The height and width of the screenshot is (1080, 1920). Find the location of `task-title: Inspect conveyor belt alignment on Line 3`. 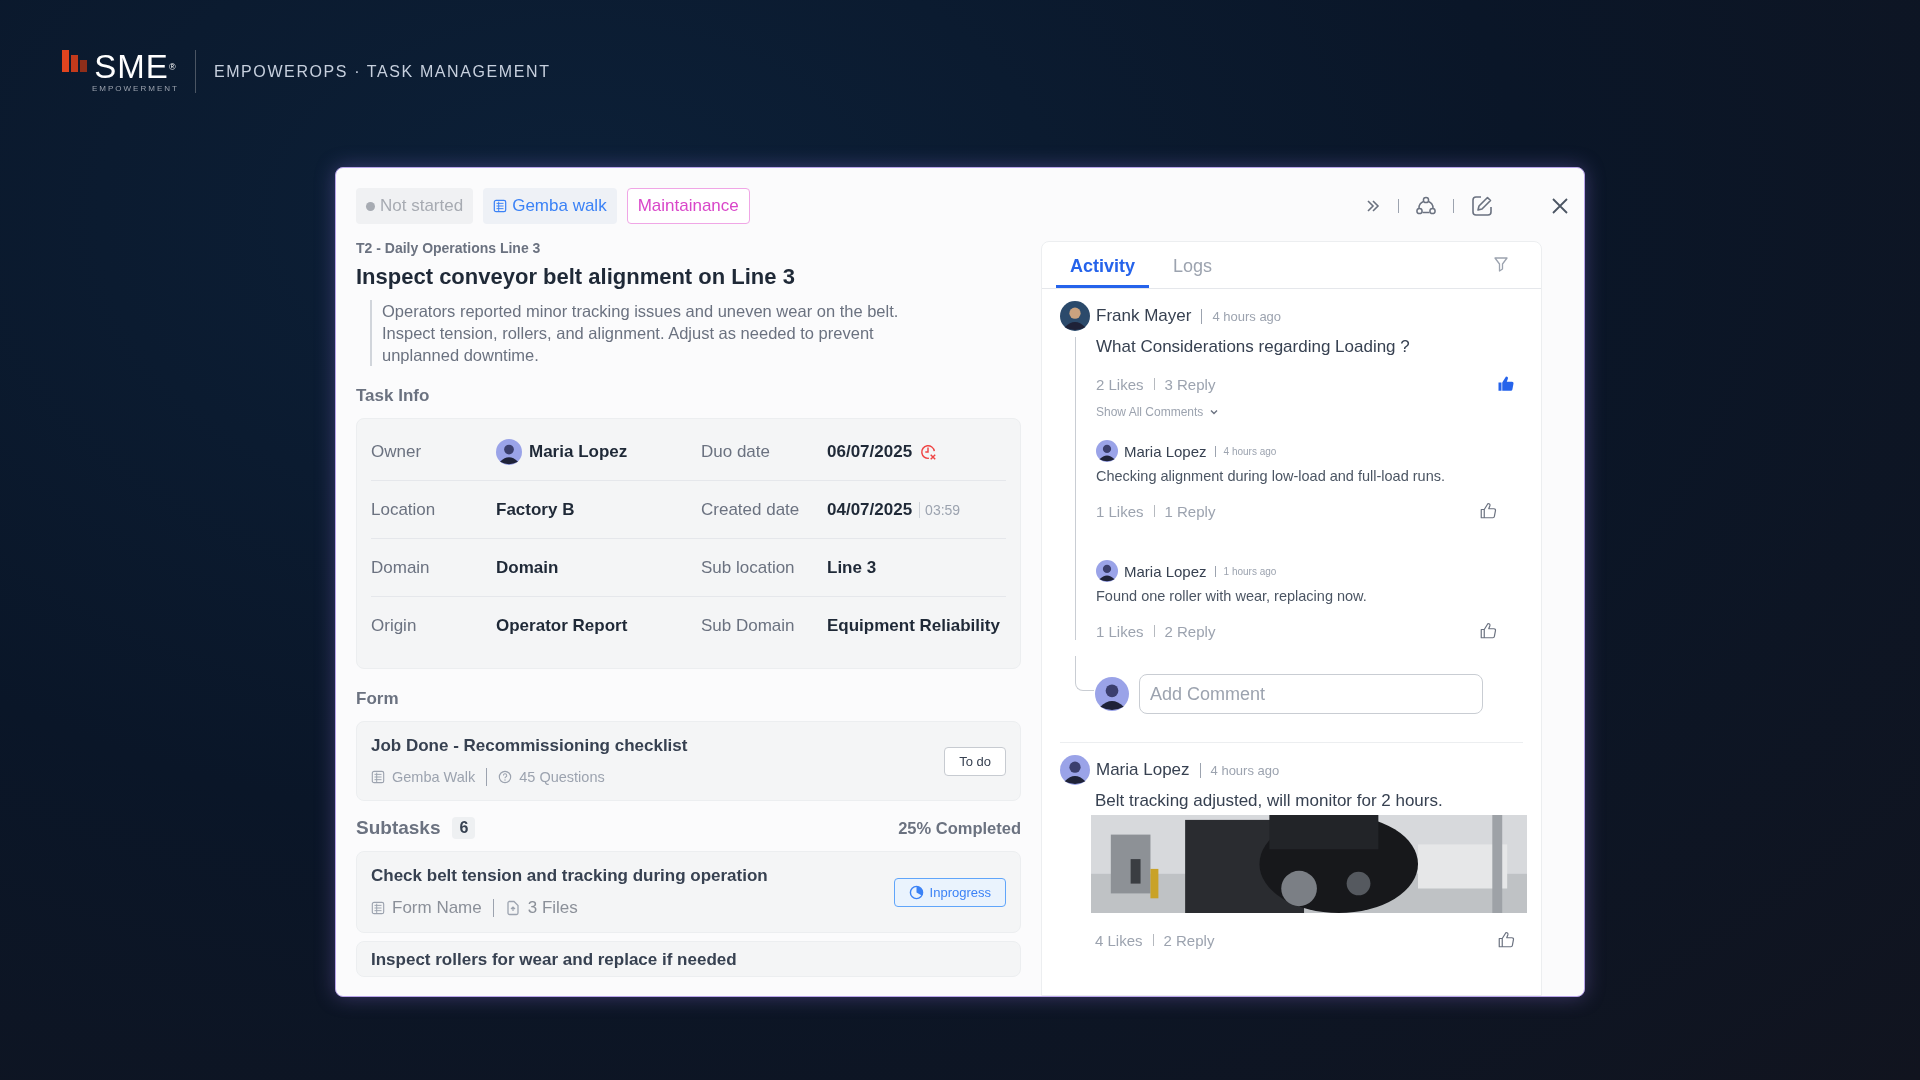

task-title: Inspect conveyor belt alignment on Line 3 is located at coordinates (576, 277).